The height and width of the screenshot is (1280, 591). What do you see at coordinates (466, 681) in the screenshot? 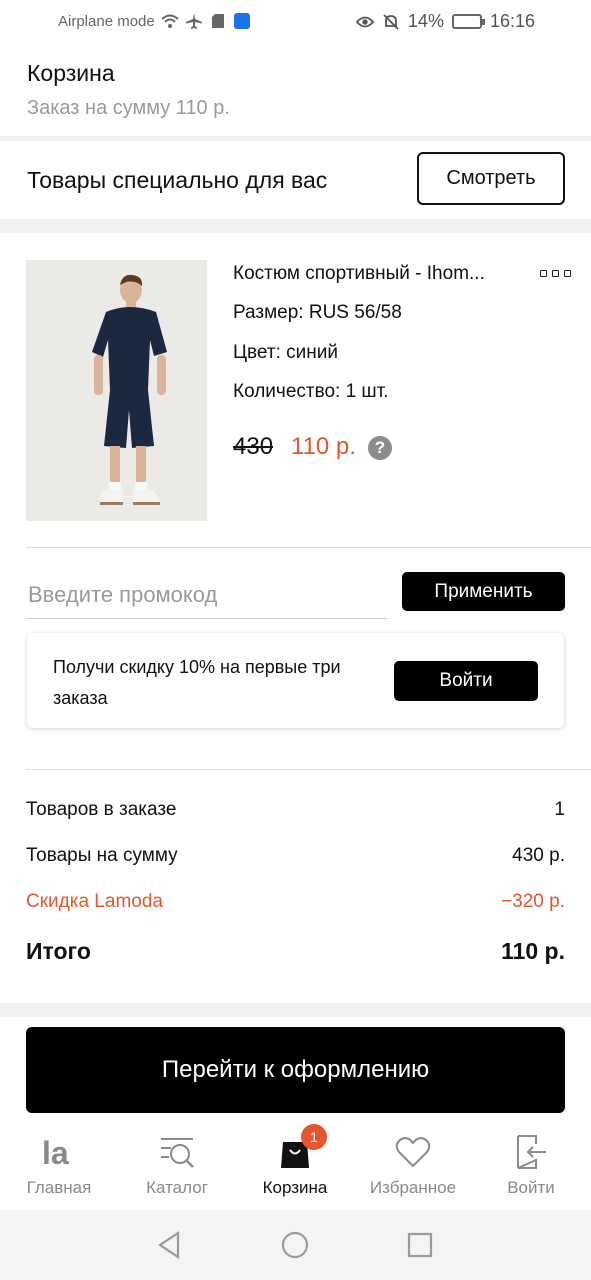
I see `login-button: Войти` at bounding box center [466, 681].